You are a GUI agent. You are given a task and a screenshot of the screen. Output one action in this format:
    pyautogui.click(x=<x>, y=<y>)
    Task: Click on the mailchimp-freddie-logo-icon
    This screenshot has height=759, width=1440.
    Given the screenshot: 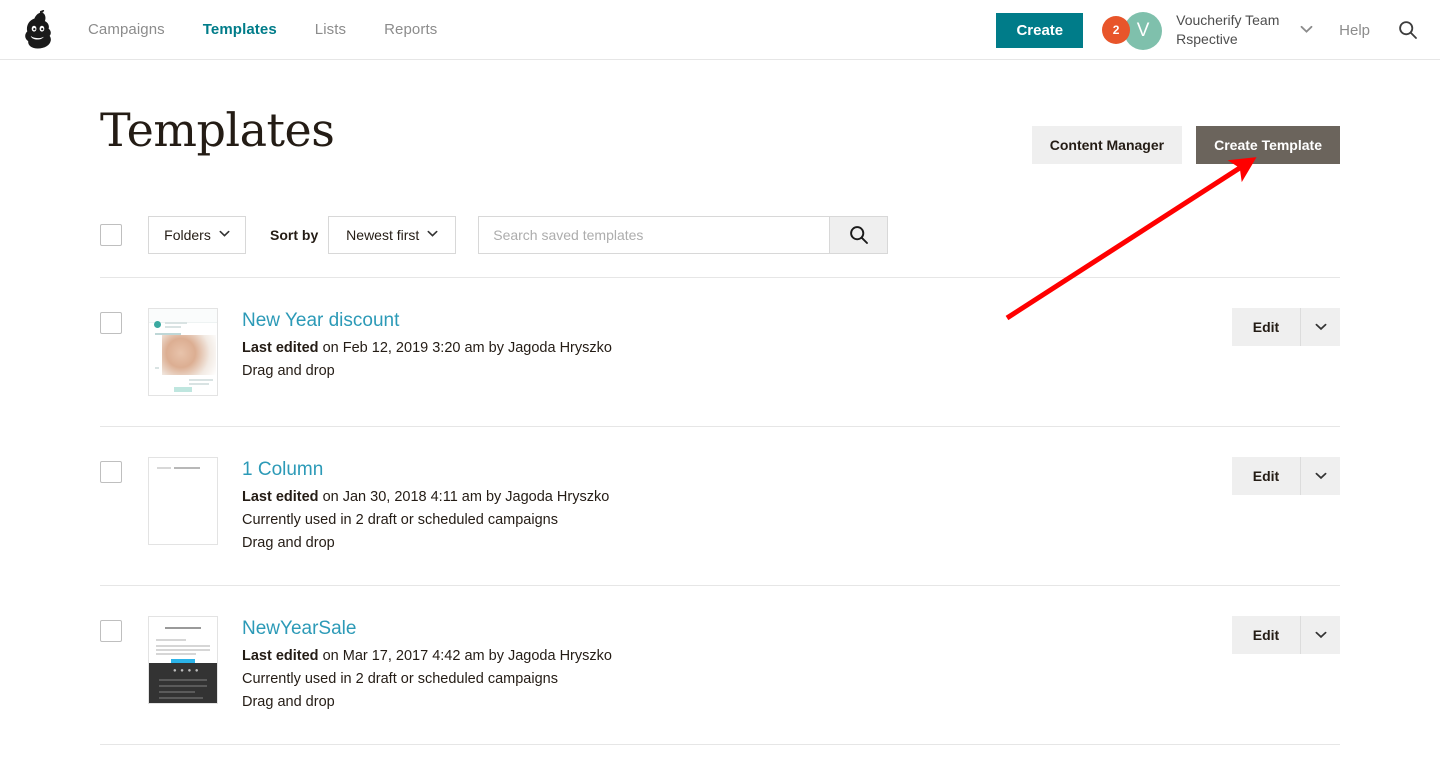 What is the action you would take?
    pyautogui.click(x=38, y=30)
    